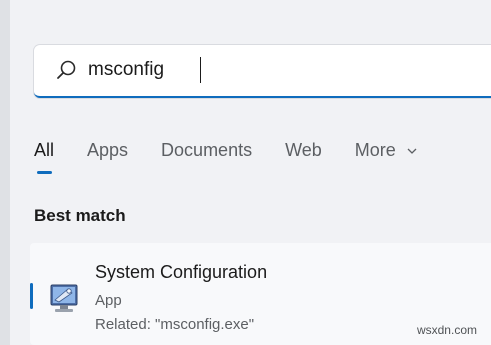 This screenshot has width=491, height=345. Describe the element at coordinates (44, 157) in the screenshot. I see `tab-all: All` at that location.